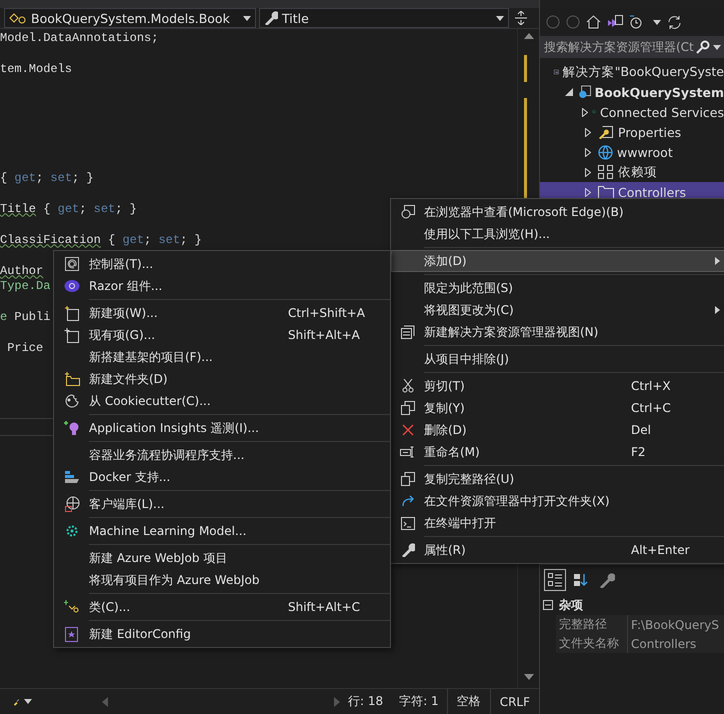 The image size is (724, 714). What do you see at coordinates (384, 18) in the screenshot?
I see `member-dropdown: Title` at bounding box center [384, 18].